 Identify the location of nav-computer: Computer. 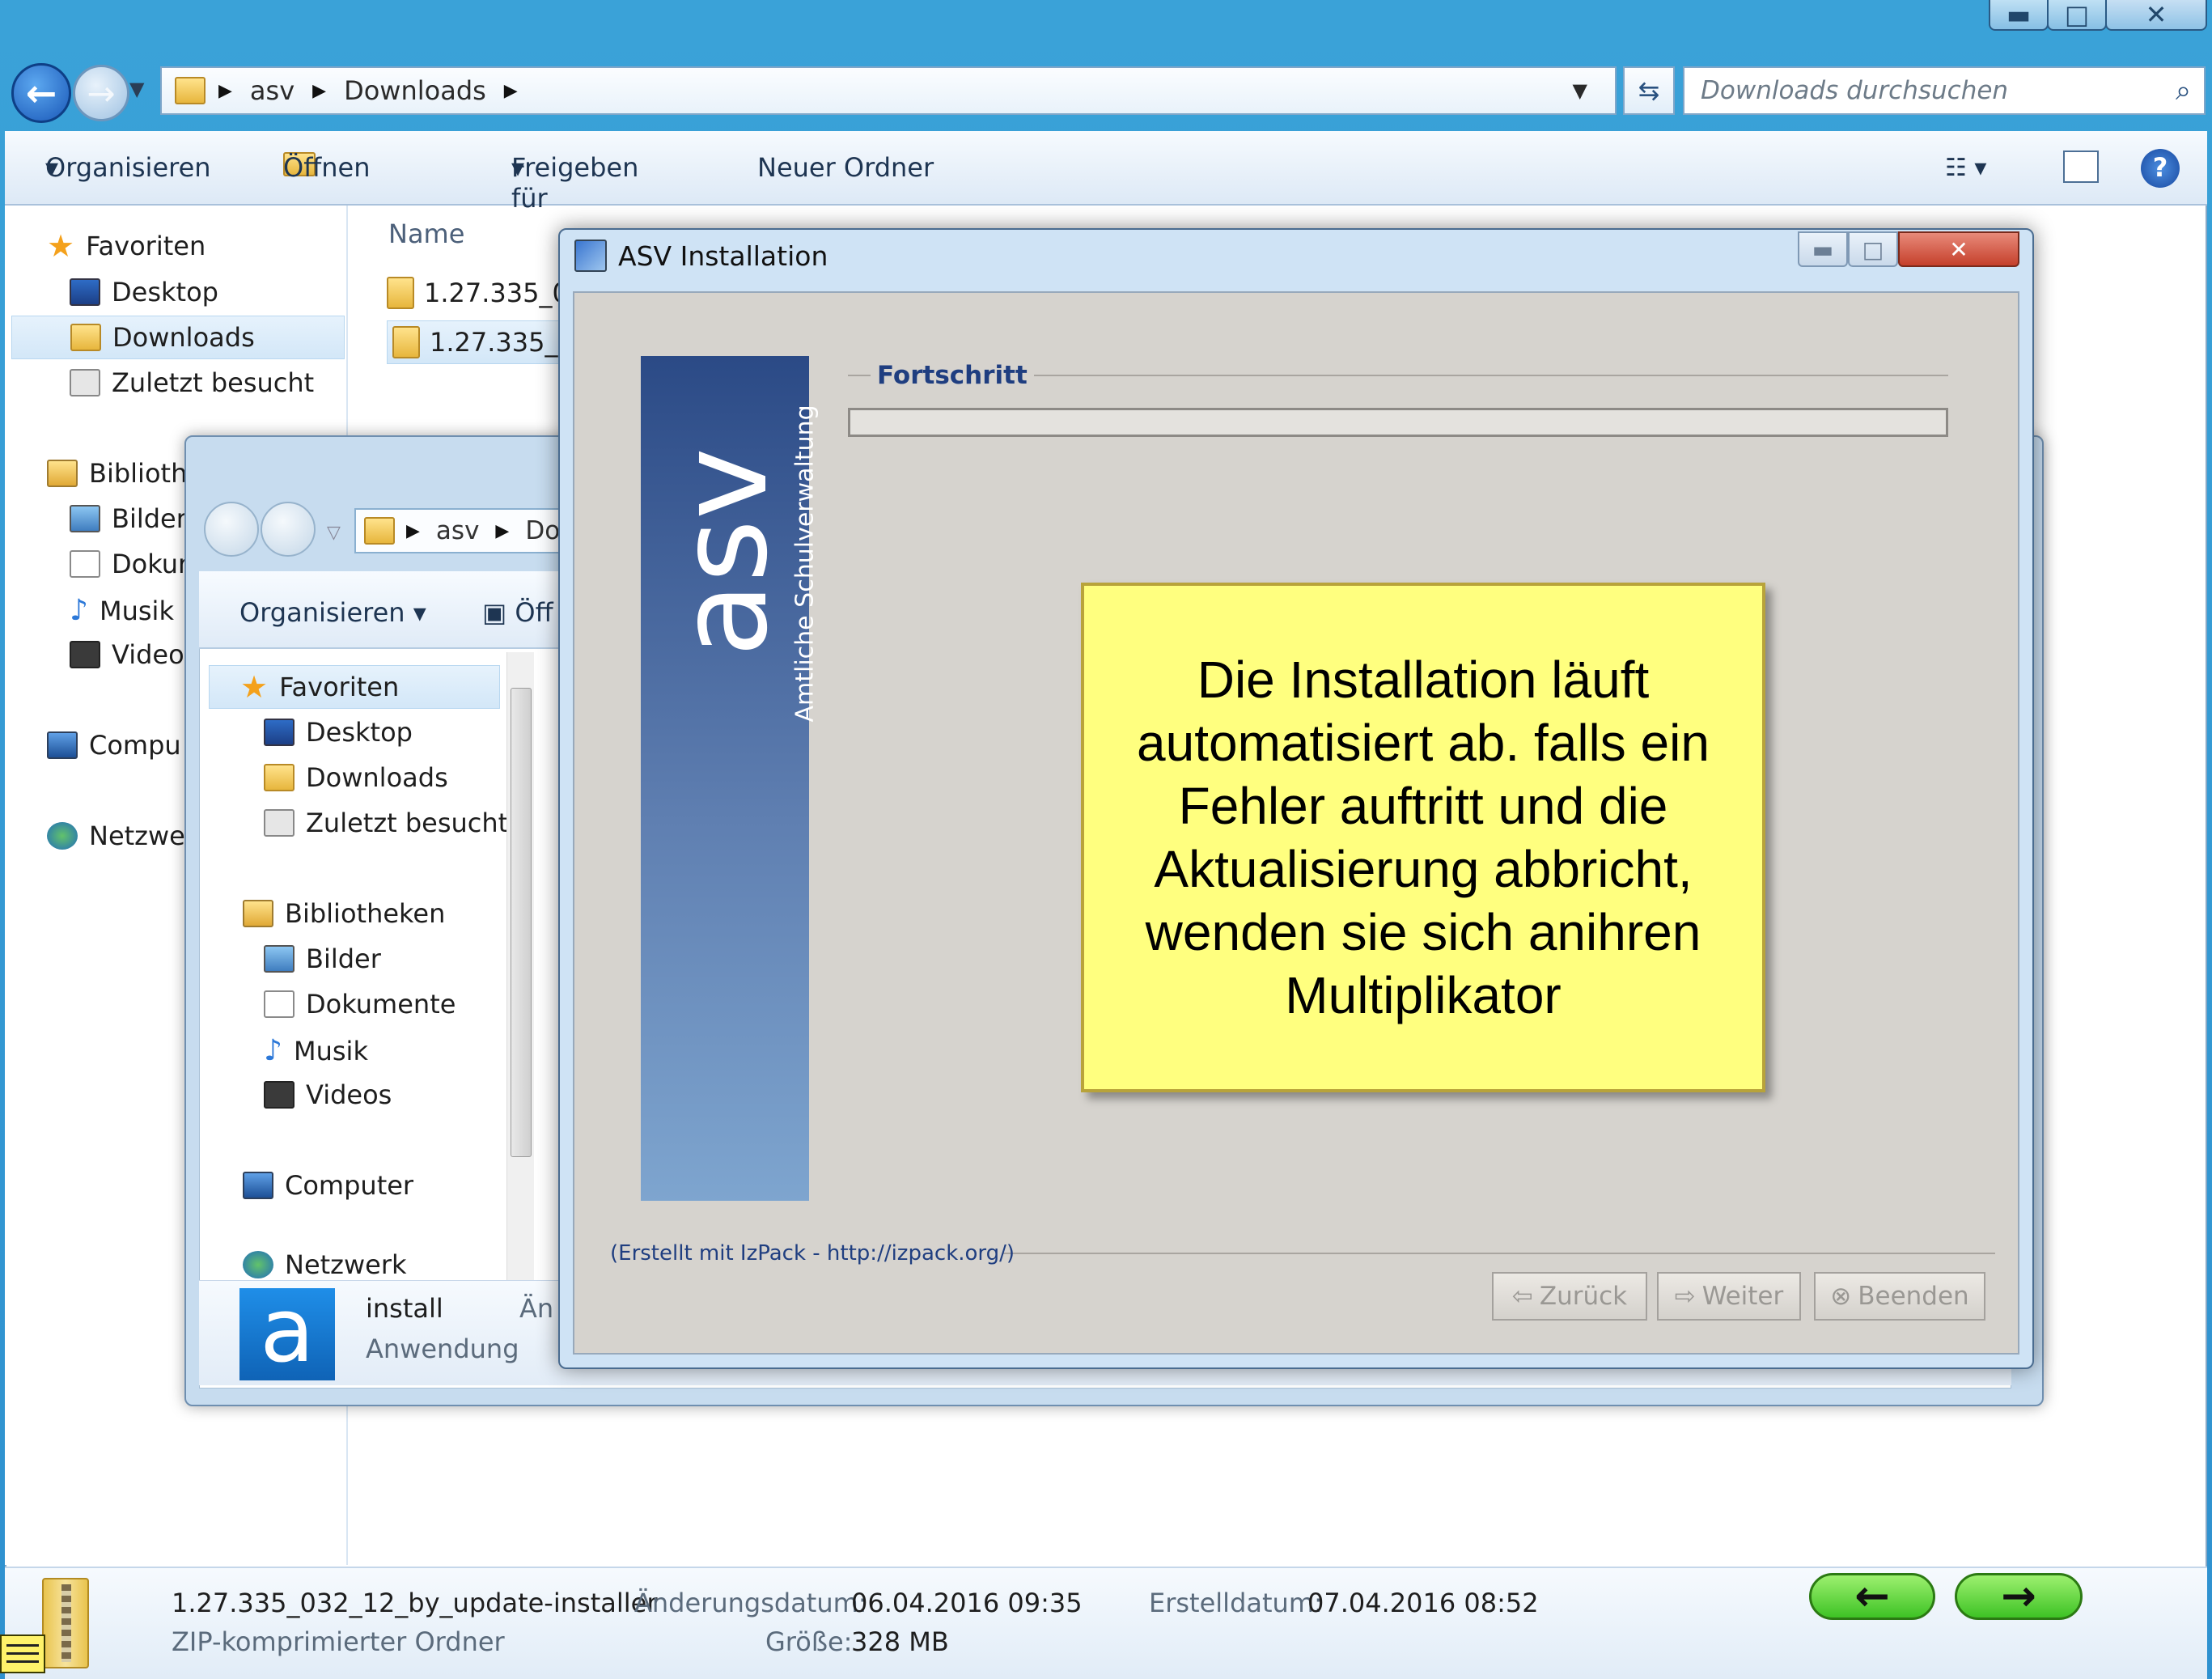
(328, 1185).